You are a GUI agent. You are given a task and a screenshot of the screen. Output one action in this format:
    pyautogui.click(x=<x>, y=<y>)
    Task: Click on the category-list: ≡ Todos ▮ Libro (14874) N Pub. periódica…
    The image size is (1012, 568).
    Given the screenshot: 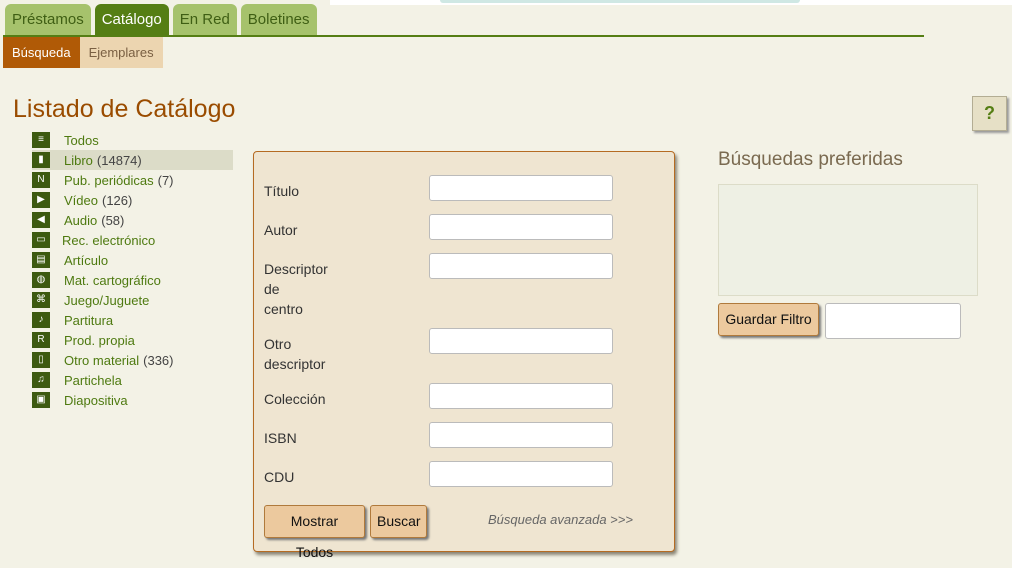 What is the action you would take?
    pyautogui.click(x=132, y=270)
    